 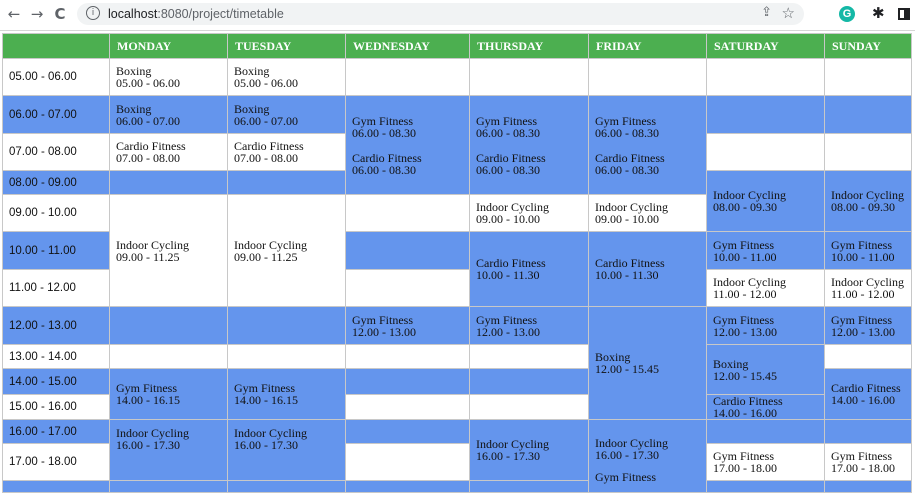 I want to click on extensions-puzzle-icon: ✱, so click(x=878, y=13).